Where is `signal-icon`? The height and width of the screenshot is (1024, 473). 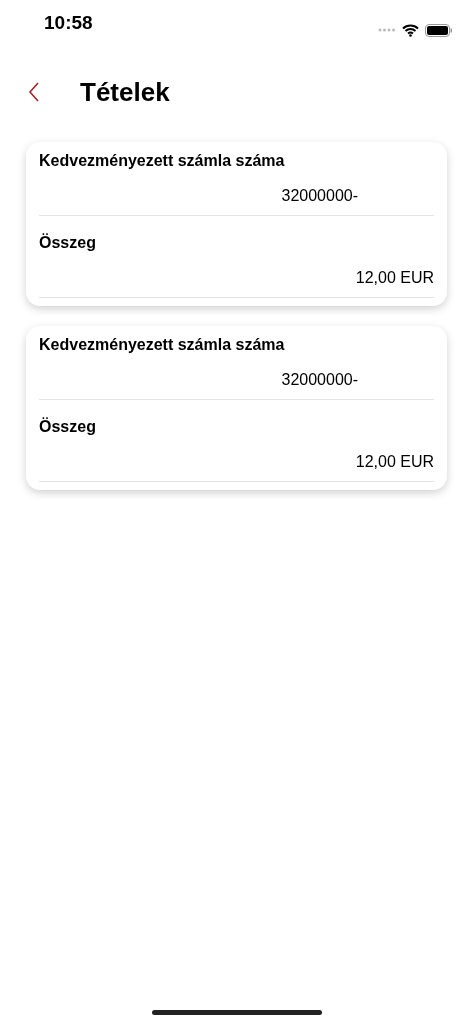 signal-icon is located at coordinates (387, 30).